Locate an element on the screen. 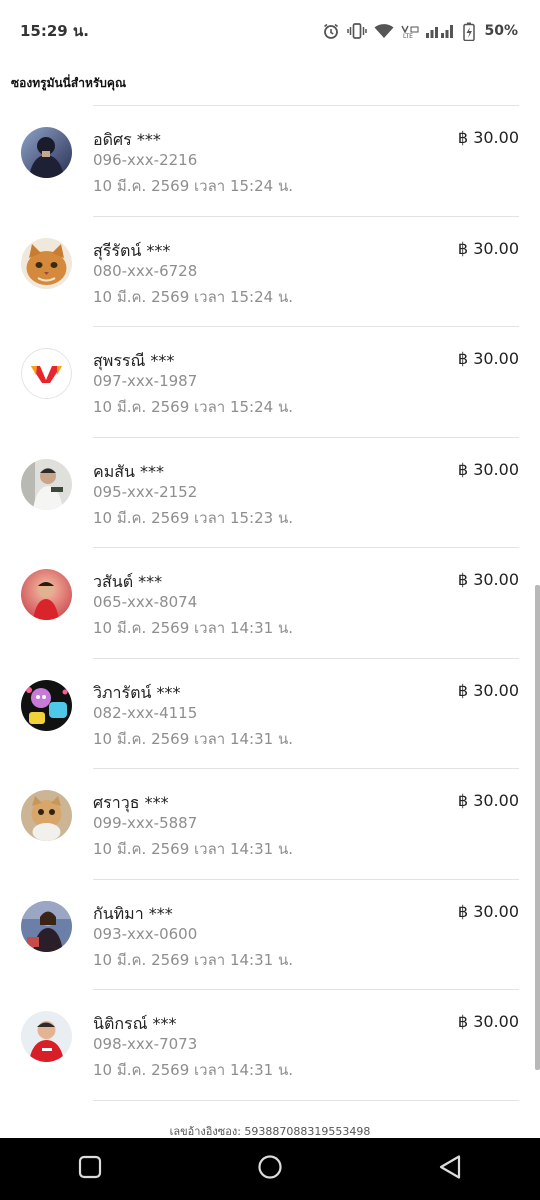 This screenshot has height=1200, width=540. vibrate-icon is located at coordinates (357, 31).